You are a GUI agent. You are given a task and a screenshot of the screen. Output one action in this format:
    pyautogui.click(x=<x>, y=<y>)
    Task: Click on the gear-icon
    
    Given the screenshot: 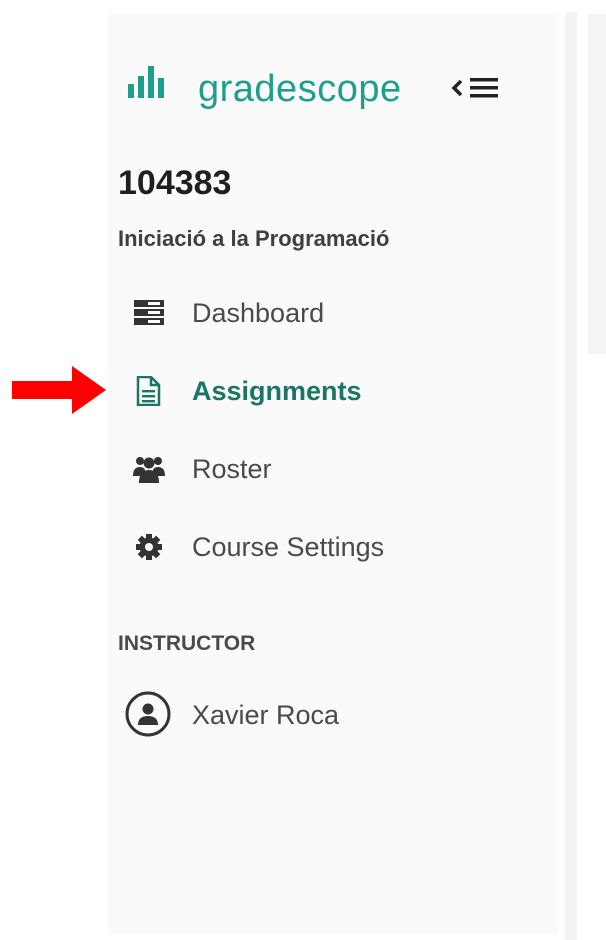 What is the action you would take?
    pyautogui.click(x=149, y=547)
    